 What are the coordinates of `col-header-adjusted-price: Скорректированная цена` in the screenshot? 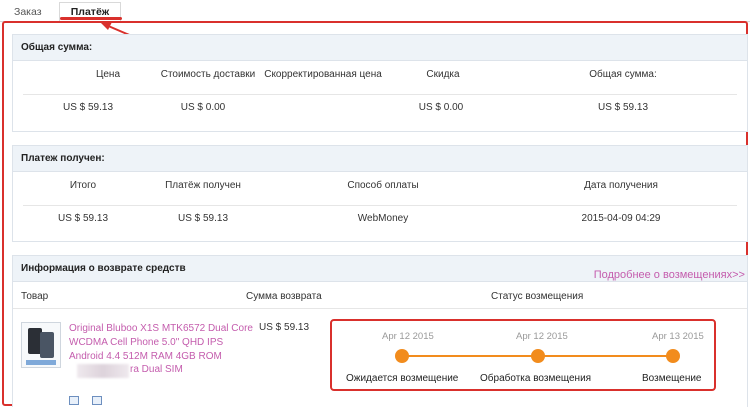 It's located at (323, 74).